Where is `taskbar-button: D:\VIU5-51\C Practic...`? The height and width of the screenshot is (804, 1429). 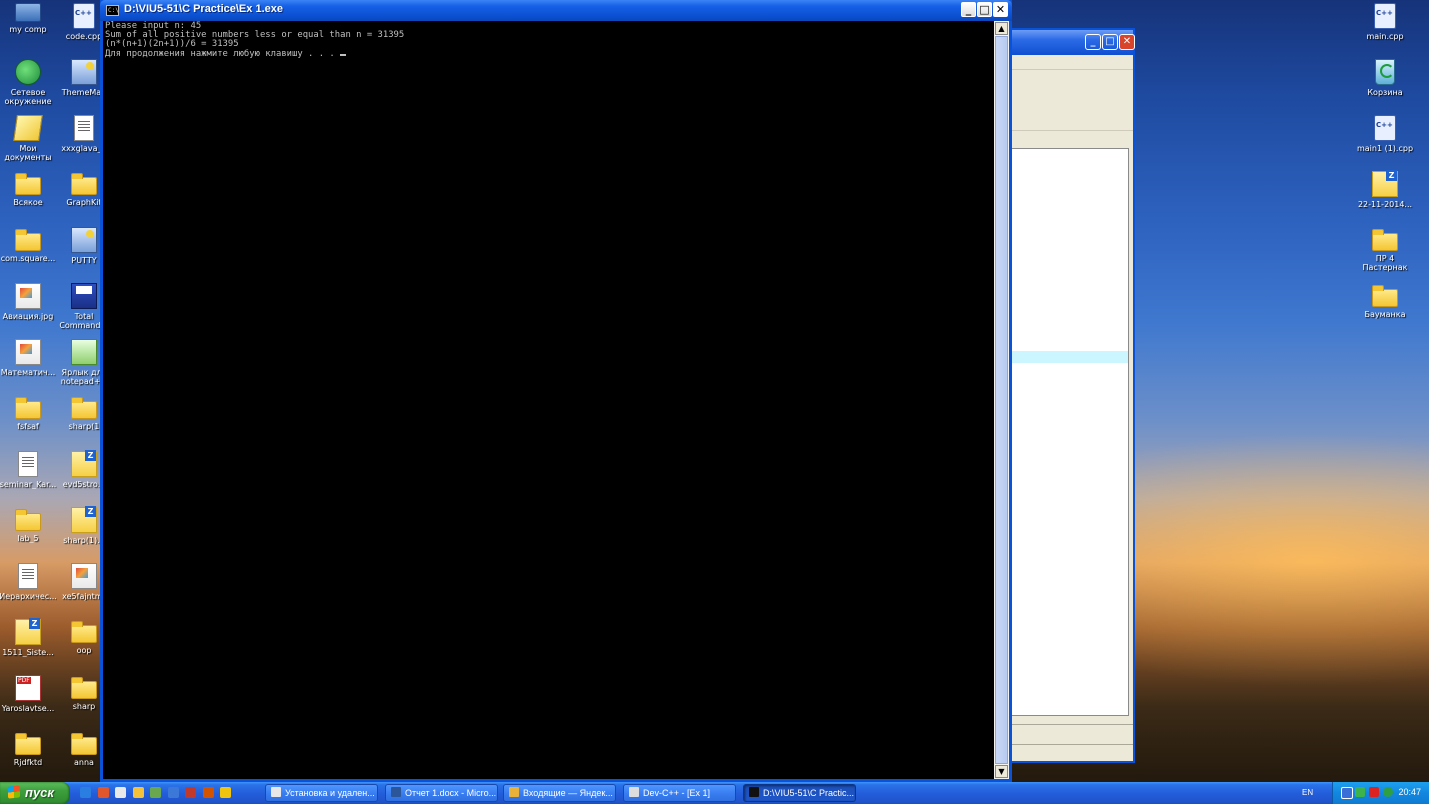
taskbar-button: D:\VIU5-51\C Practic... is located at coordinates (799, 793).